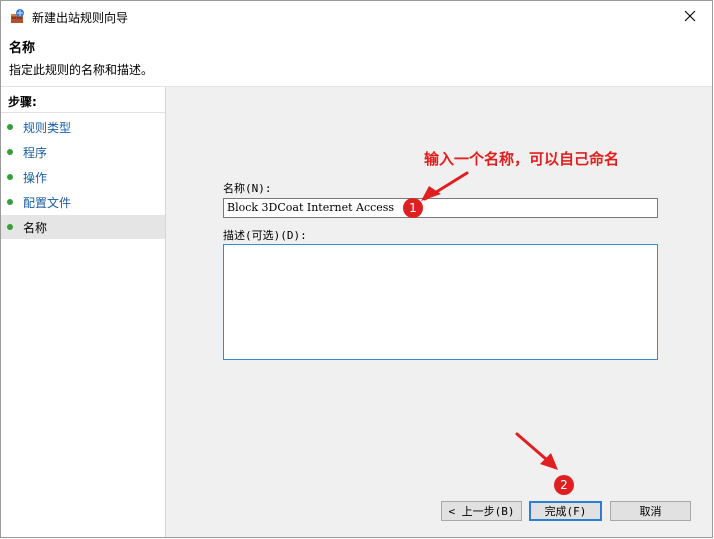 The image size is (714, 539). I want to click on sidebar-item-label: 配置文件, so click(47, 203).